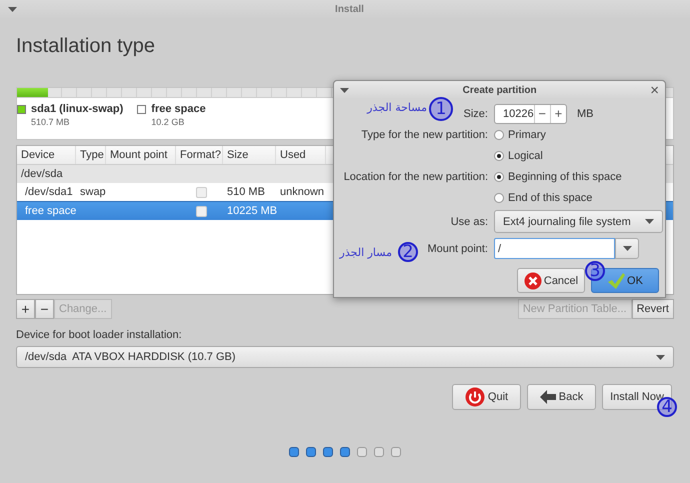 The width and height of the screenshot is (690, 483). I want to click on window-title: Install, so click(349, 9).